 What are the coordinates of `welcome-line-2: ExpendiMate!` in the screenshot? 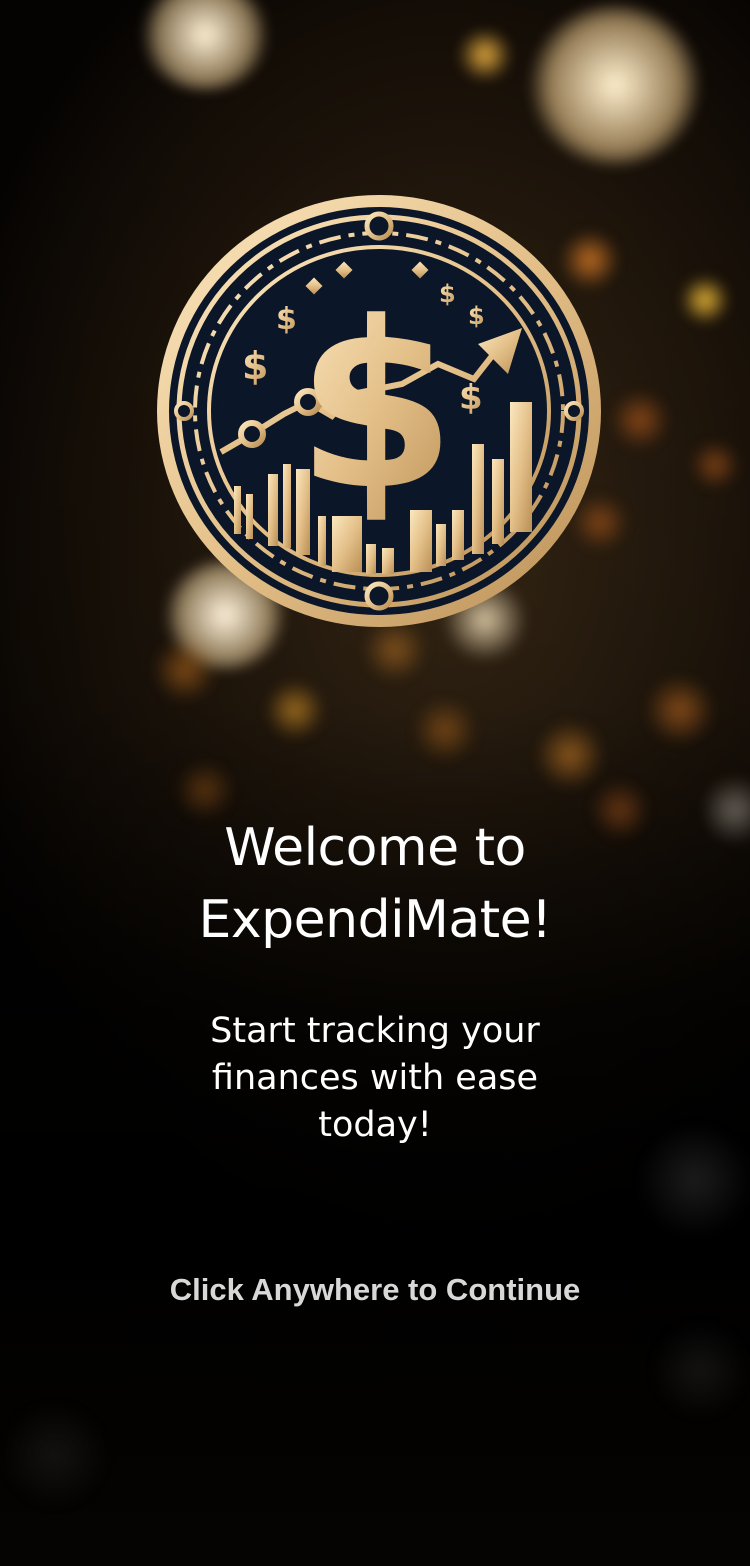 It's located at (375, 920).